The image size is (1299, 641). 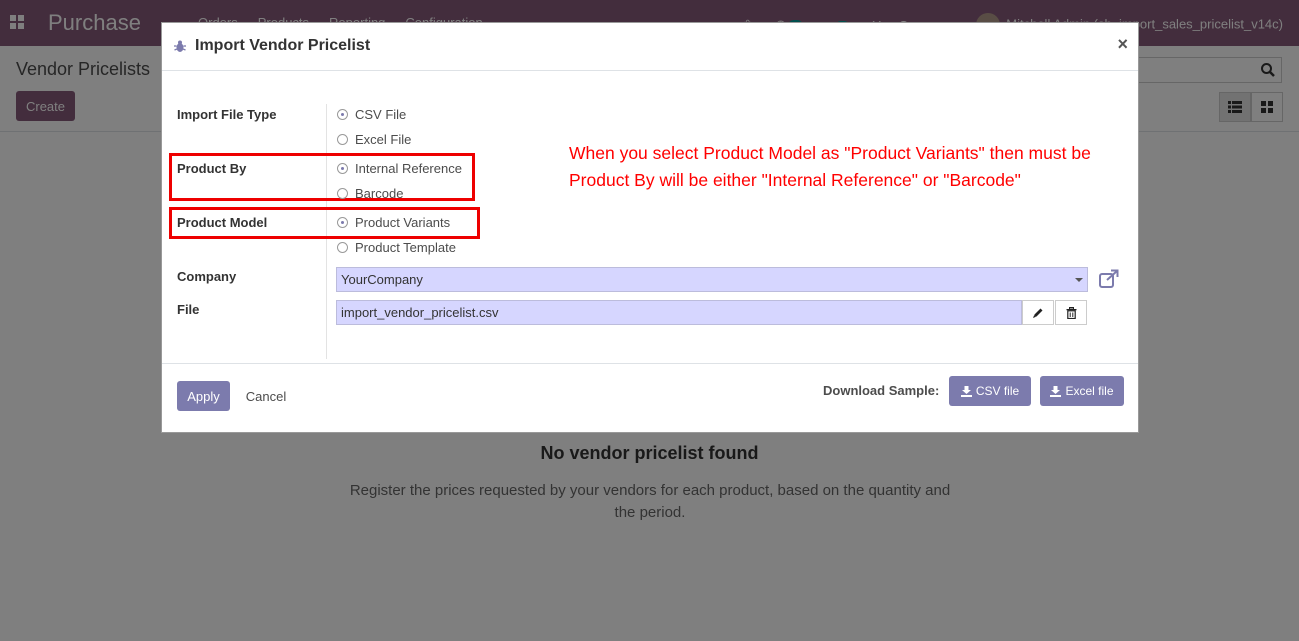 I want to click on download-csv-button: CSV file, so click(x=990, y=391).